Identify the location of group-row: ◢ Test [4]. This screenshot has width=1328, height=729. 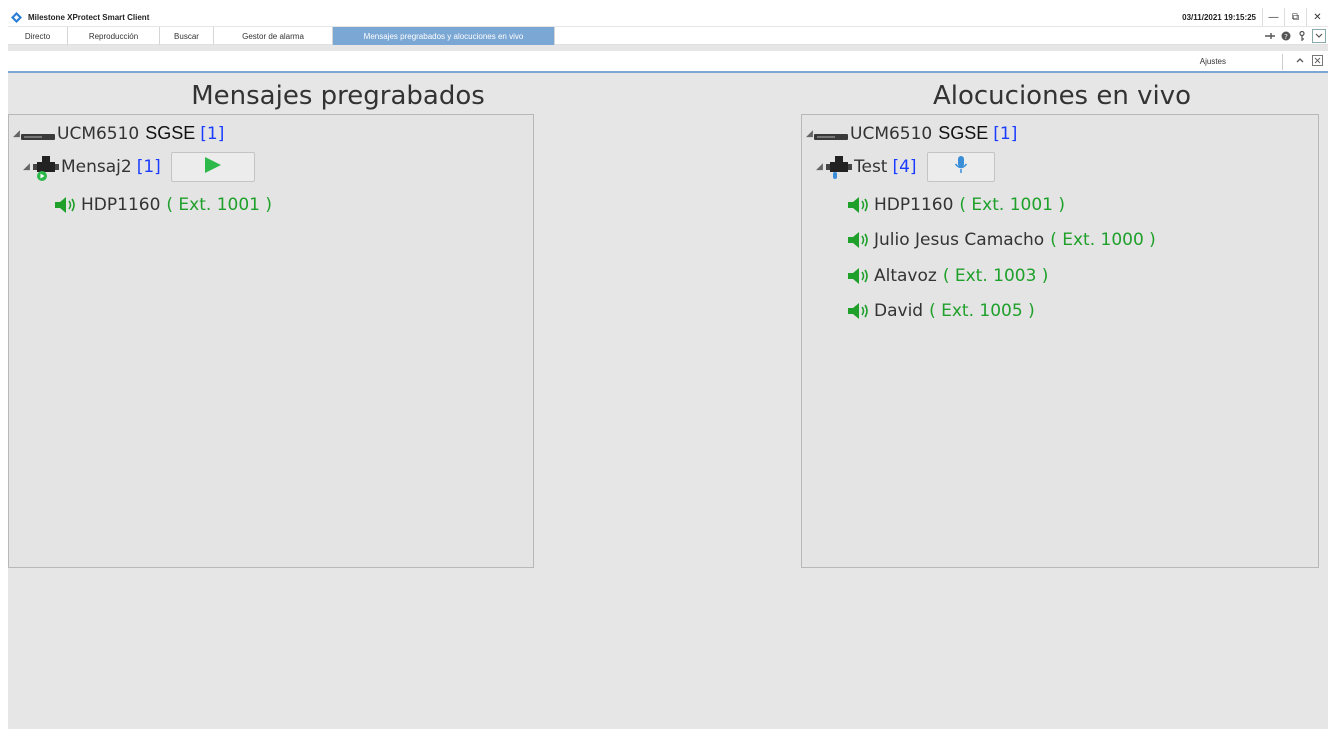
(905, 167).